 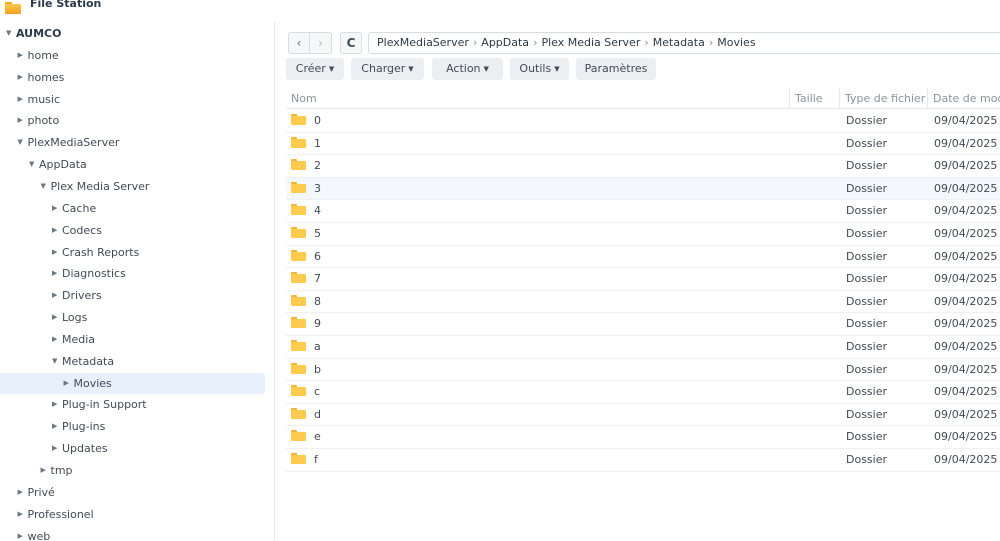 What do you see at coordinates (132, 448) in the screenshot?
I see `sidebar-item-updates: ▶ Updates` at bounding box center [132, 448].